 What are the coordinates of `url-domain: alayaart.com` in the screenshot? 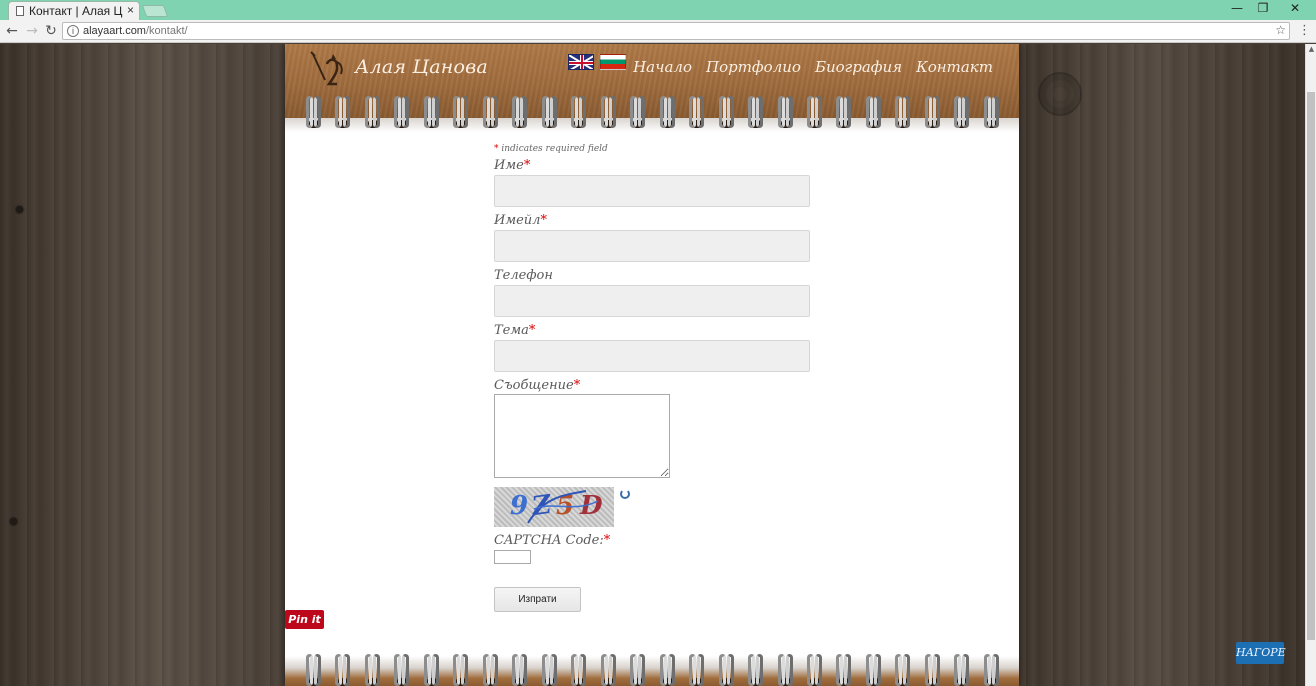 It's located at (114, 31).